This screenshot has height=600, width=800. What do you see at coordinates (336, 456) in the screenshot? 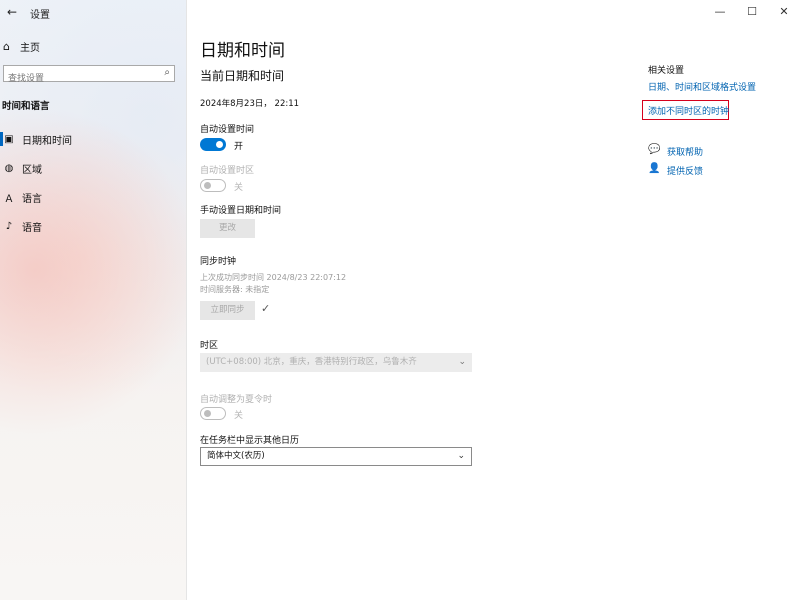
I see `calendar-select: 简体中文(农历) ⌄` at bounding box center [336, 456].